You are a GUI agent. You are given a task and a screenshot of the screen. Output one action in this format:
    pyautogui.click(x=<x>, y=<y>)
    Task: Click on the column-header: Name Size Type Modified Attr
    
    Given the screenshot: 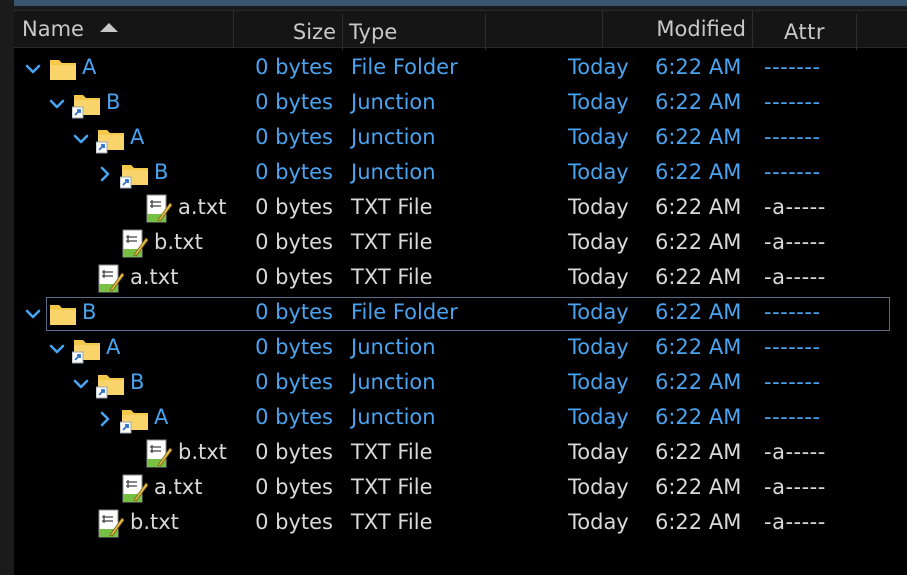 What is the action you would take?
    pyautogui.click(x=460, y=30)
    